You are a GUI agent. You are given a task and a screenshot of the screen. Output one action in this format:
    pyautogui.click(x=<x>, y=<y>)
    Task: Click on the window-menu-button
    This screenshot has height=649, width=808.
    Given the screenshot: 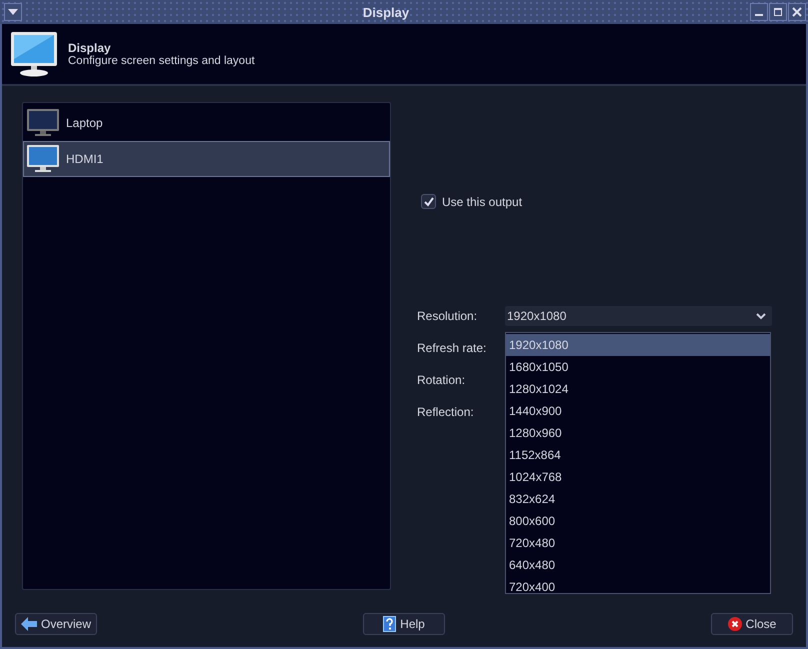 What is the action you would take?
    pyautogui.click(x=13, y=12)
    